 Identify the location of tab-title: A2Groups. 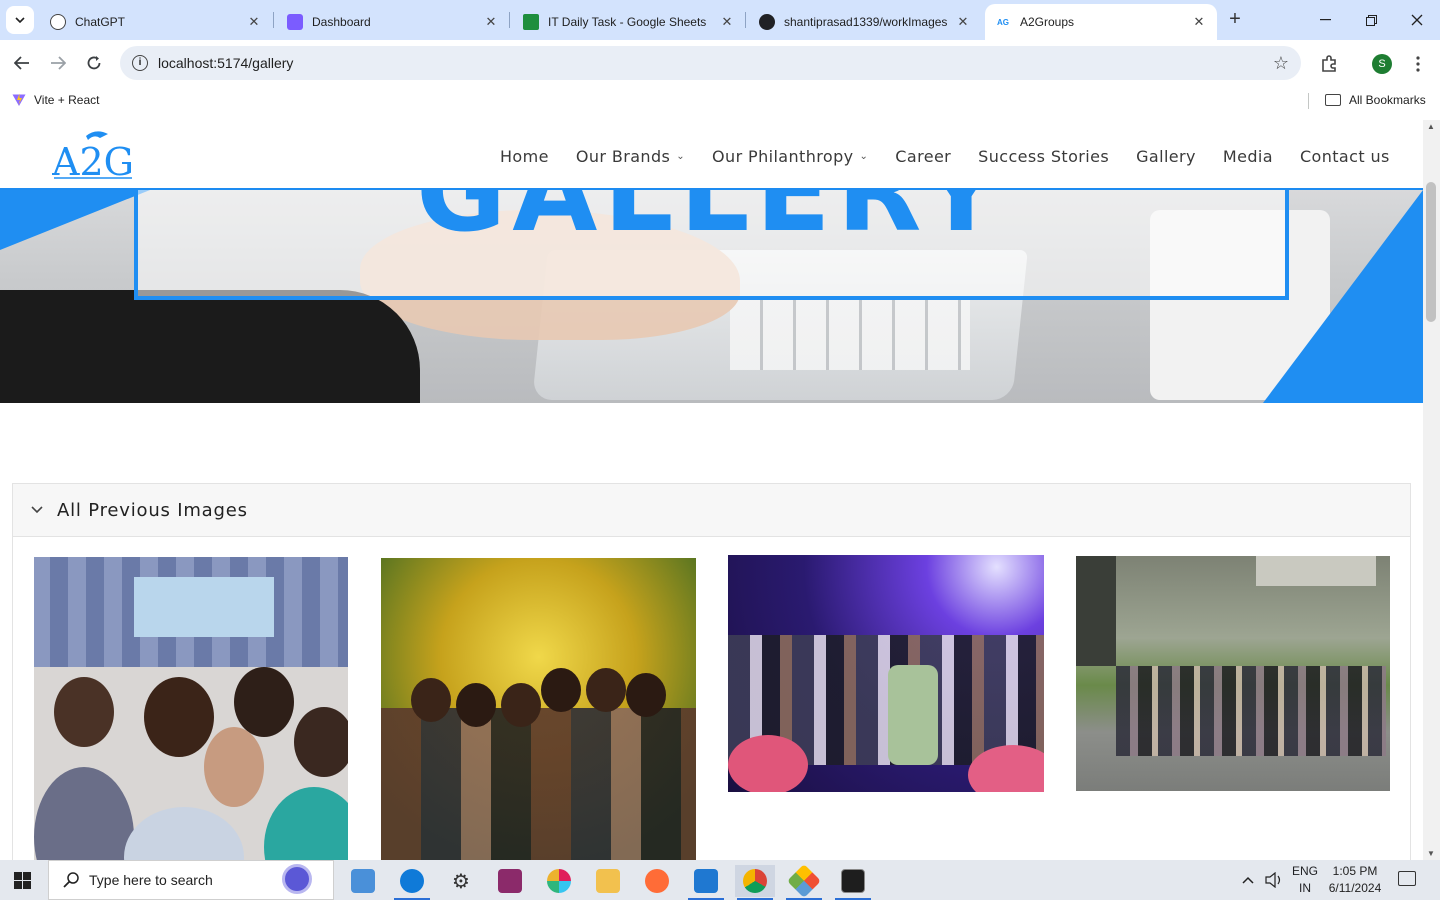
(1047, 22).